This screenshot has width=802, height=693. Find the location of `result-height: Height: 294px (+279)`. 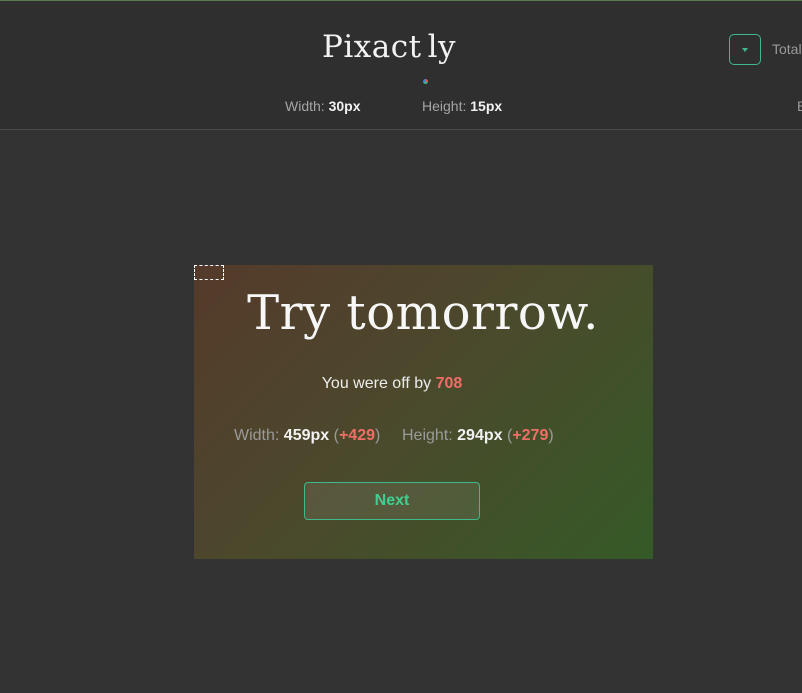

result-height: Height: 294px (+279) is located at coordinates (478, 435).